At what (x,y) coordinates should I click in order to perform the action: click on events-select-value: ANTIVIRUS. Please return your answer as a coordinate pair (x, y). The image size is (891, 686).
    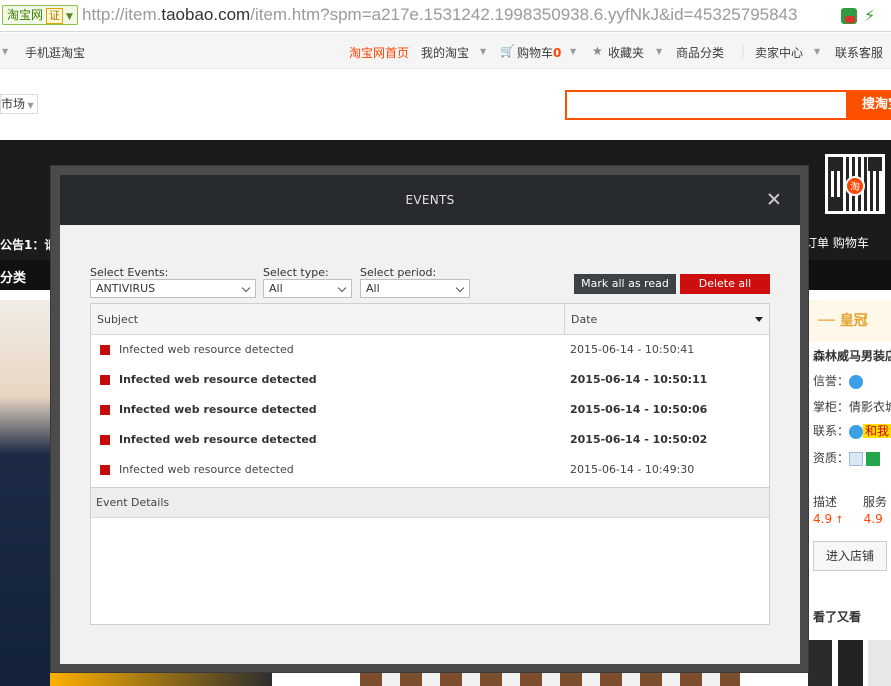
    Looking at the image, I should click on (126, 288).